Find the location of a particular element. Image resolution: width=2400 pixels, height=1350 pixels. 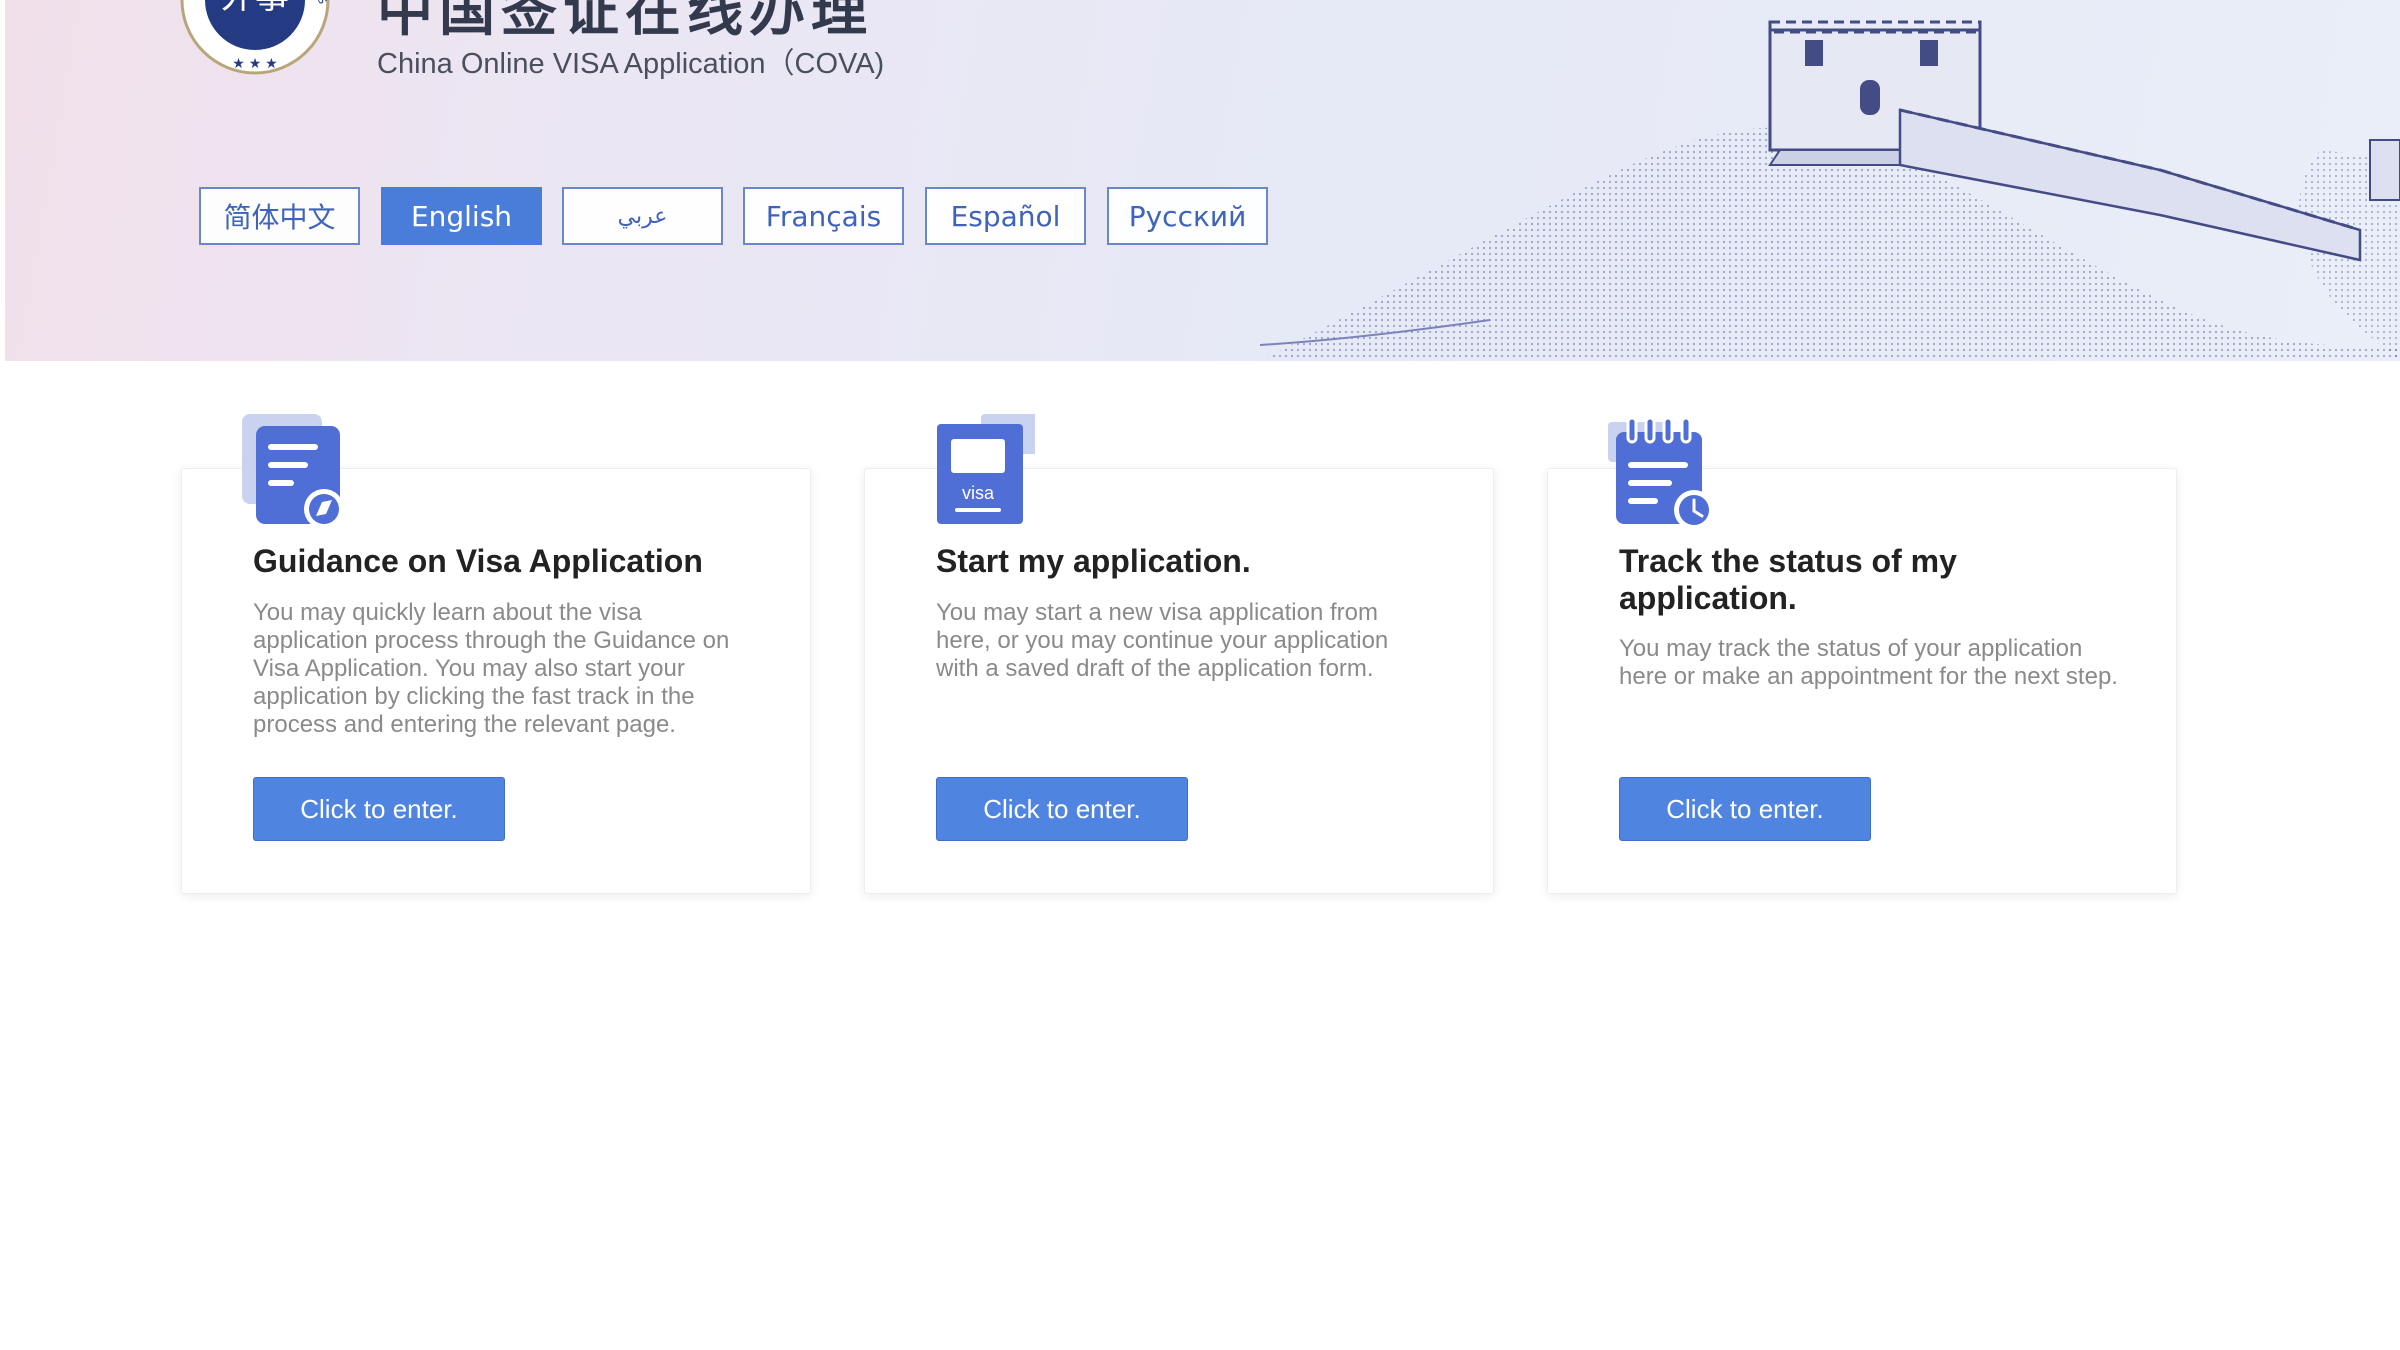

language-button-russian: Русский is located at coordinates (1187, 216).